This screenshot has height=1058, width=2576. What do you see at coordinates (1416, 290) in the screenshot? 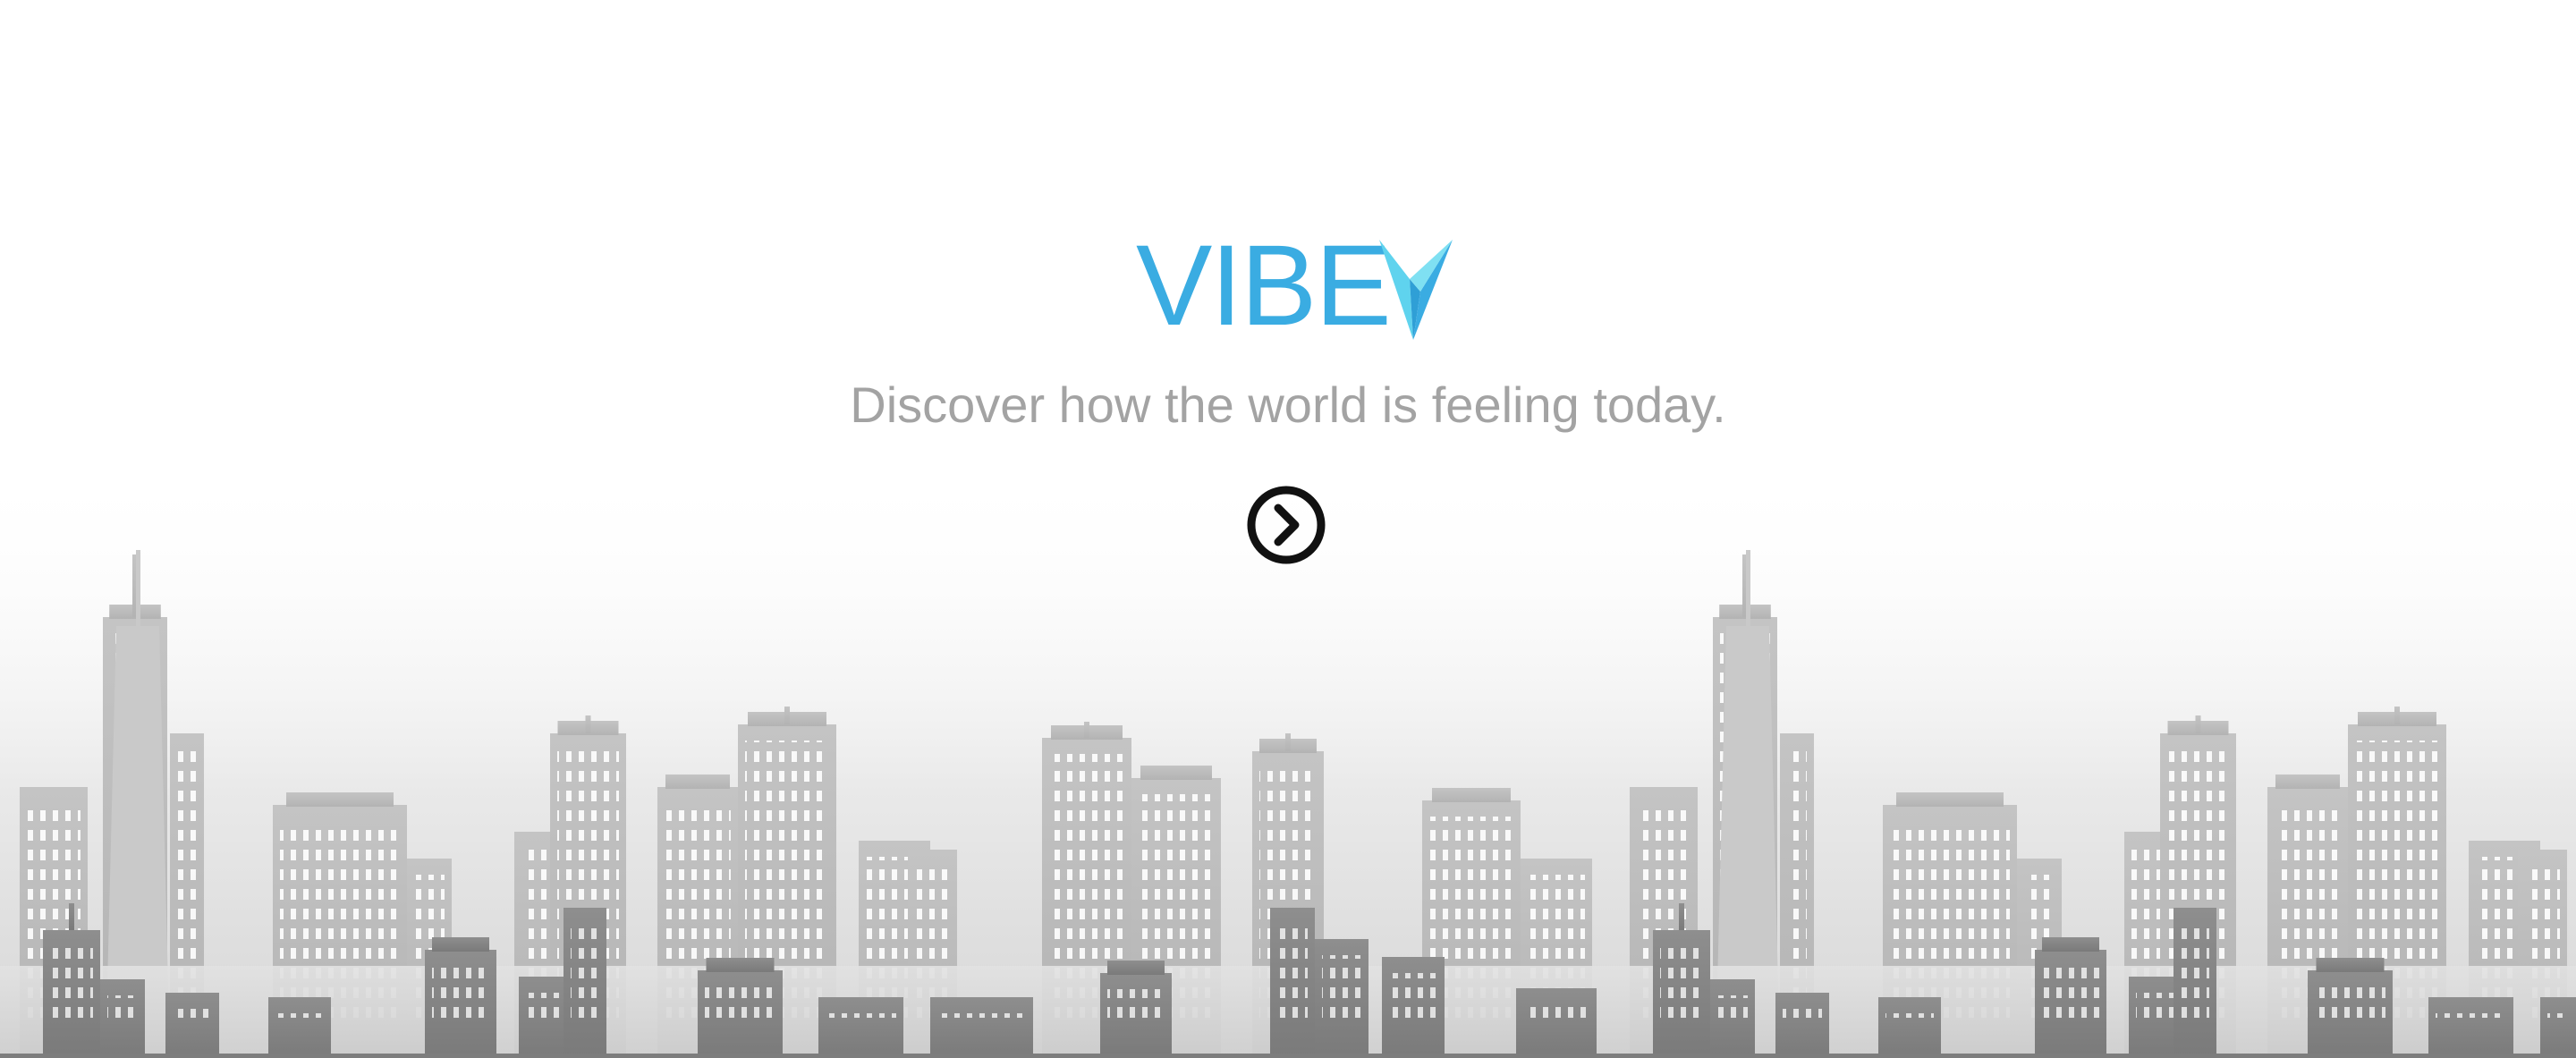
I see `checkmark-icon` at bounding box center [1416, 290].